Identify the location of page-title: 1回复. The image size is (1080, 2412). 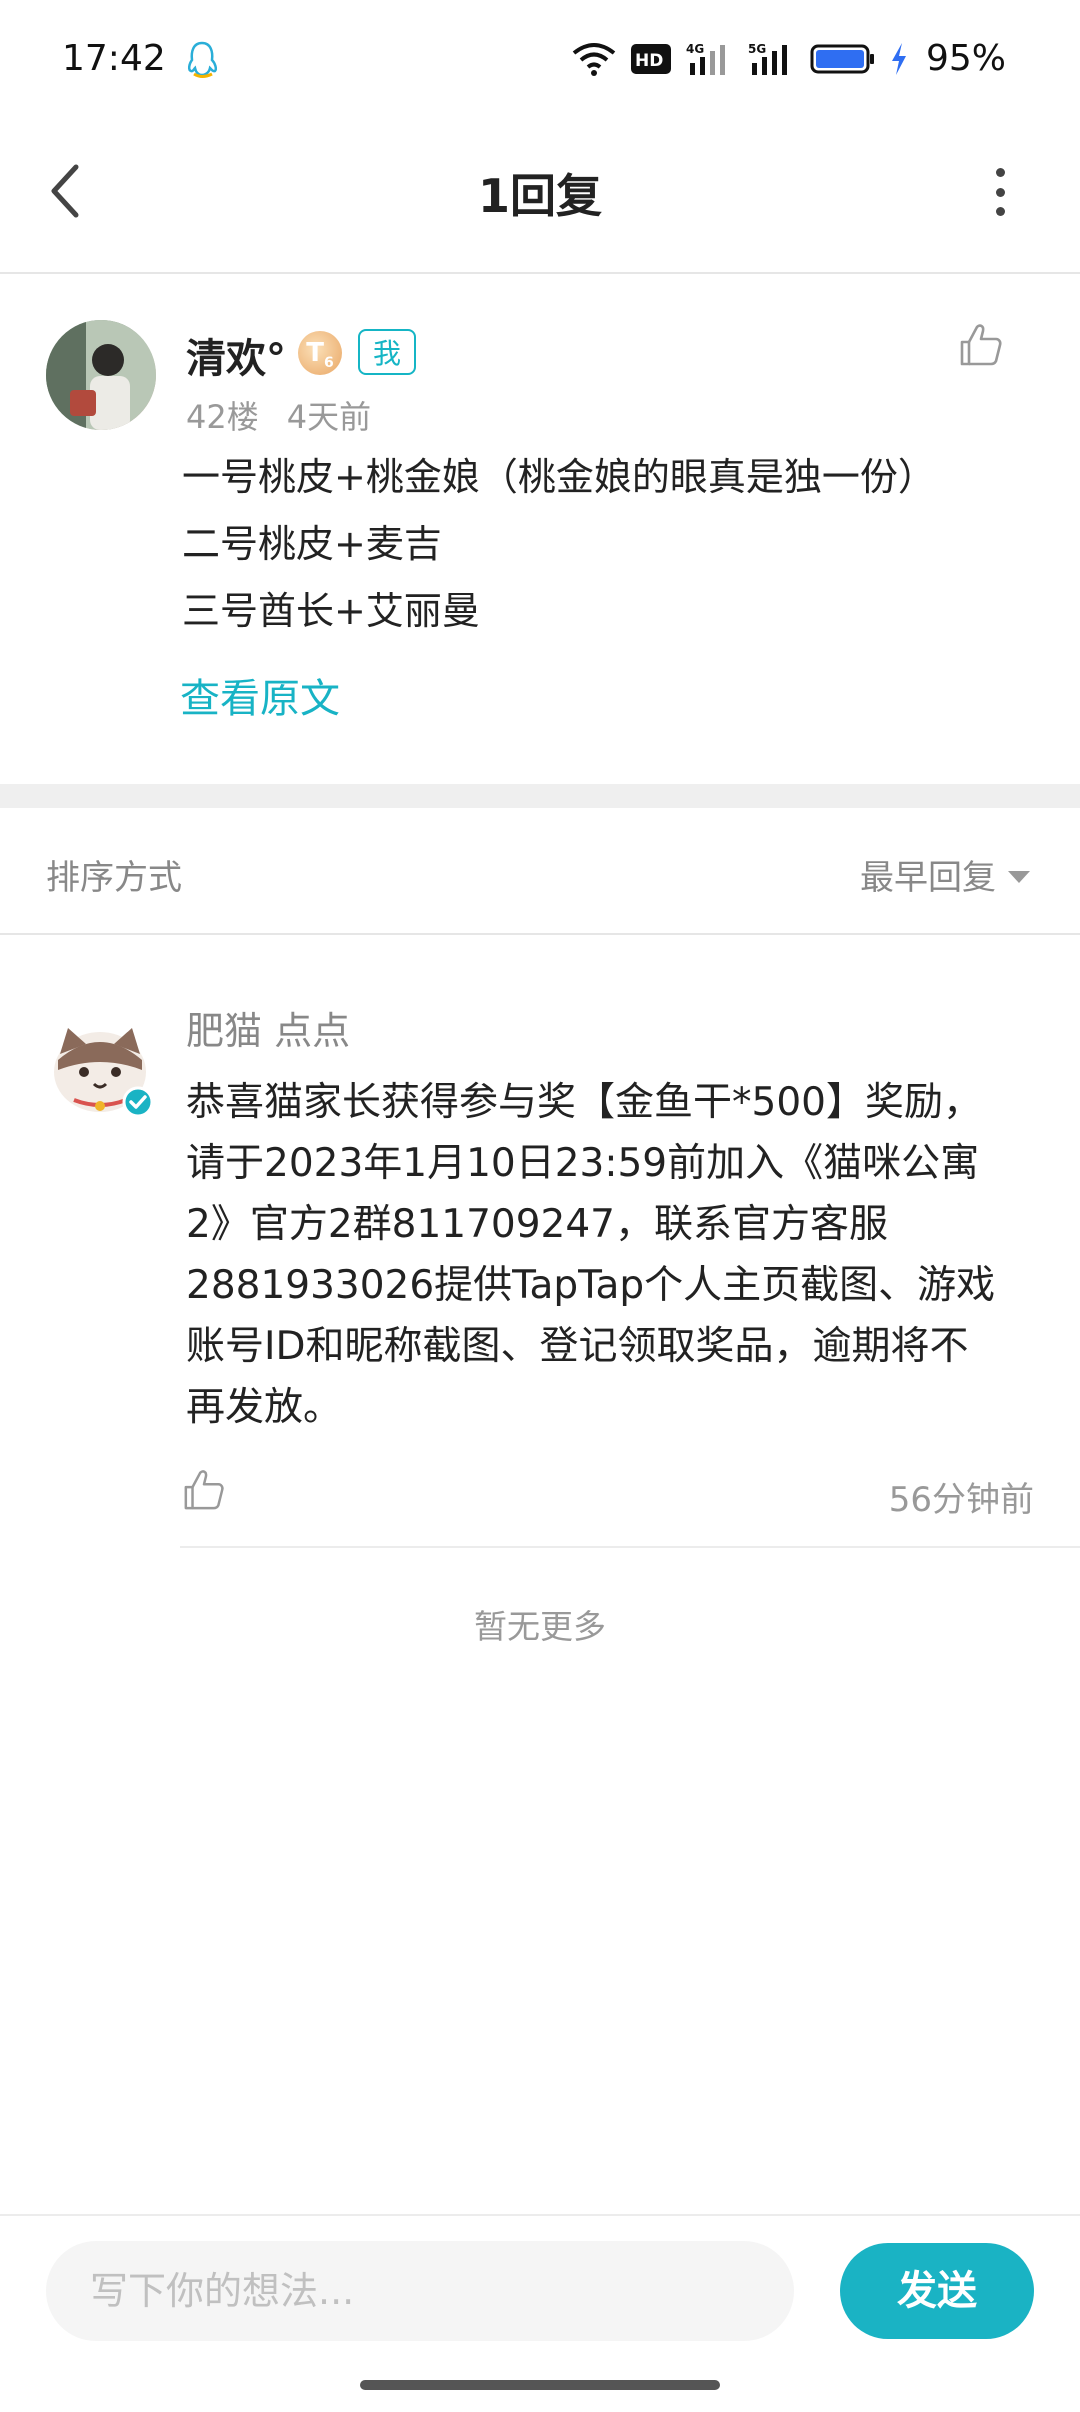
(539, 196).